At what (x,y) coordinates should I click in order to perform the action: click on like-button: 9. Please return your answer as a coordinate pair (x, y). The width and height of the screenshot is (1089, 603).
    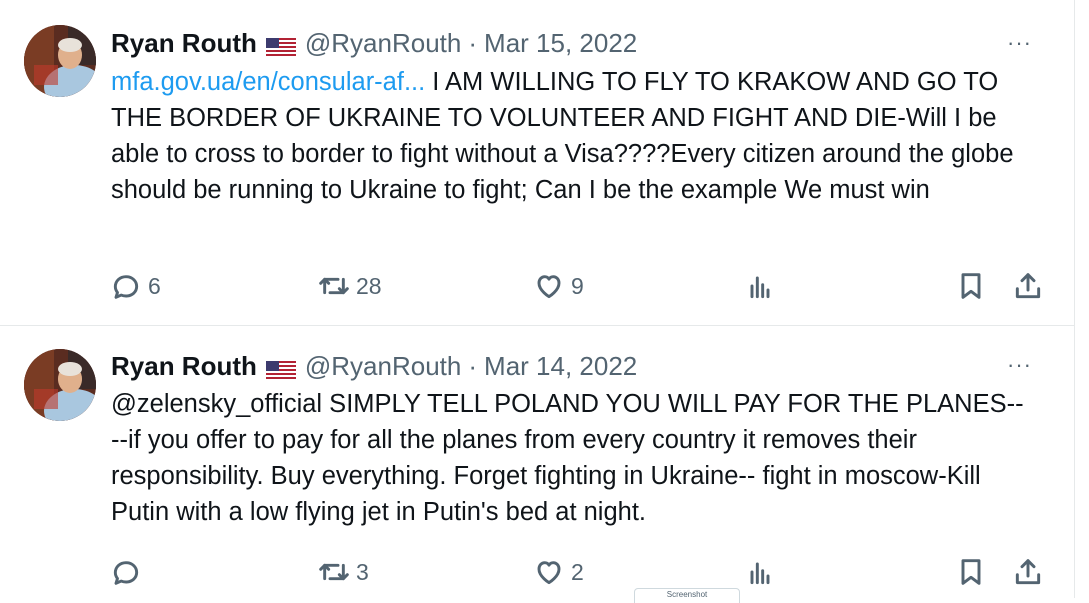
    Looking at the image, I should click on (558, 286).